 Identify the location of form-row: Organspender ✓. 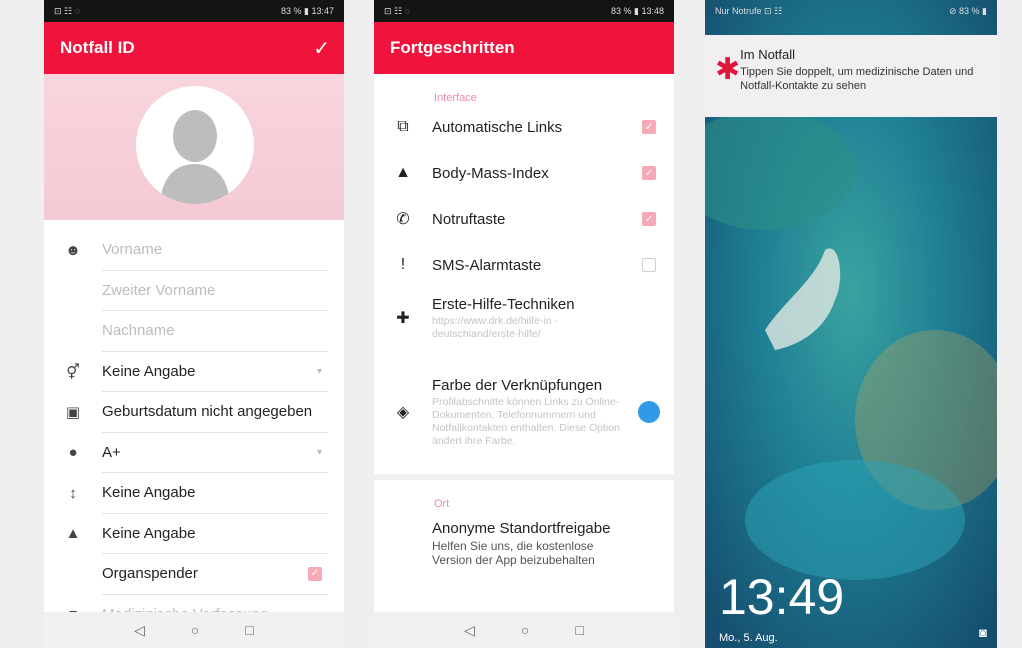
(194, 574).